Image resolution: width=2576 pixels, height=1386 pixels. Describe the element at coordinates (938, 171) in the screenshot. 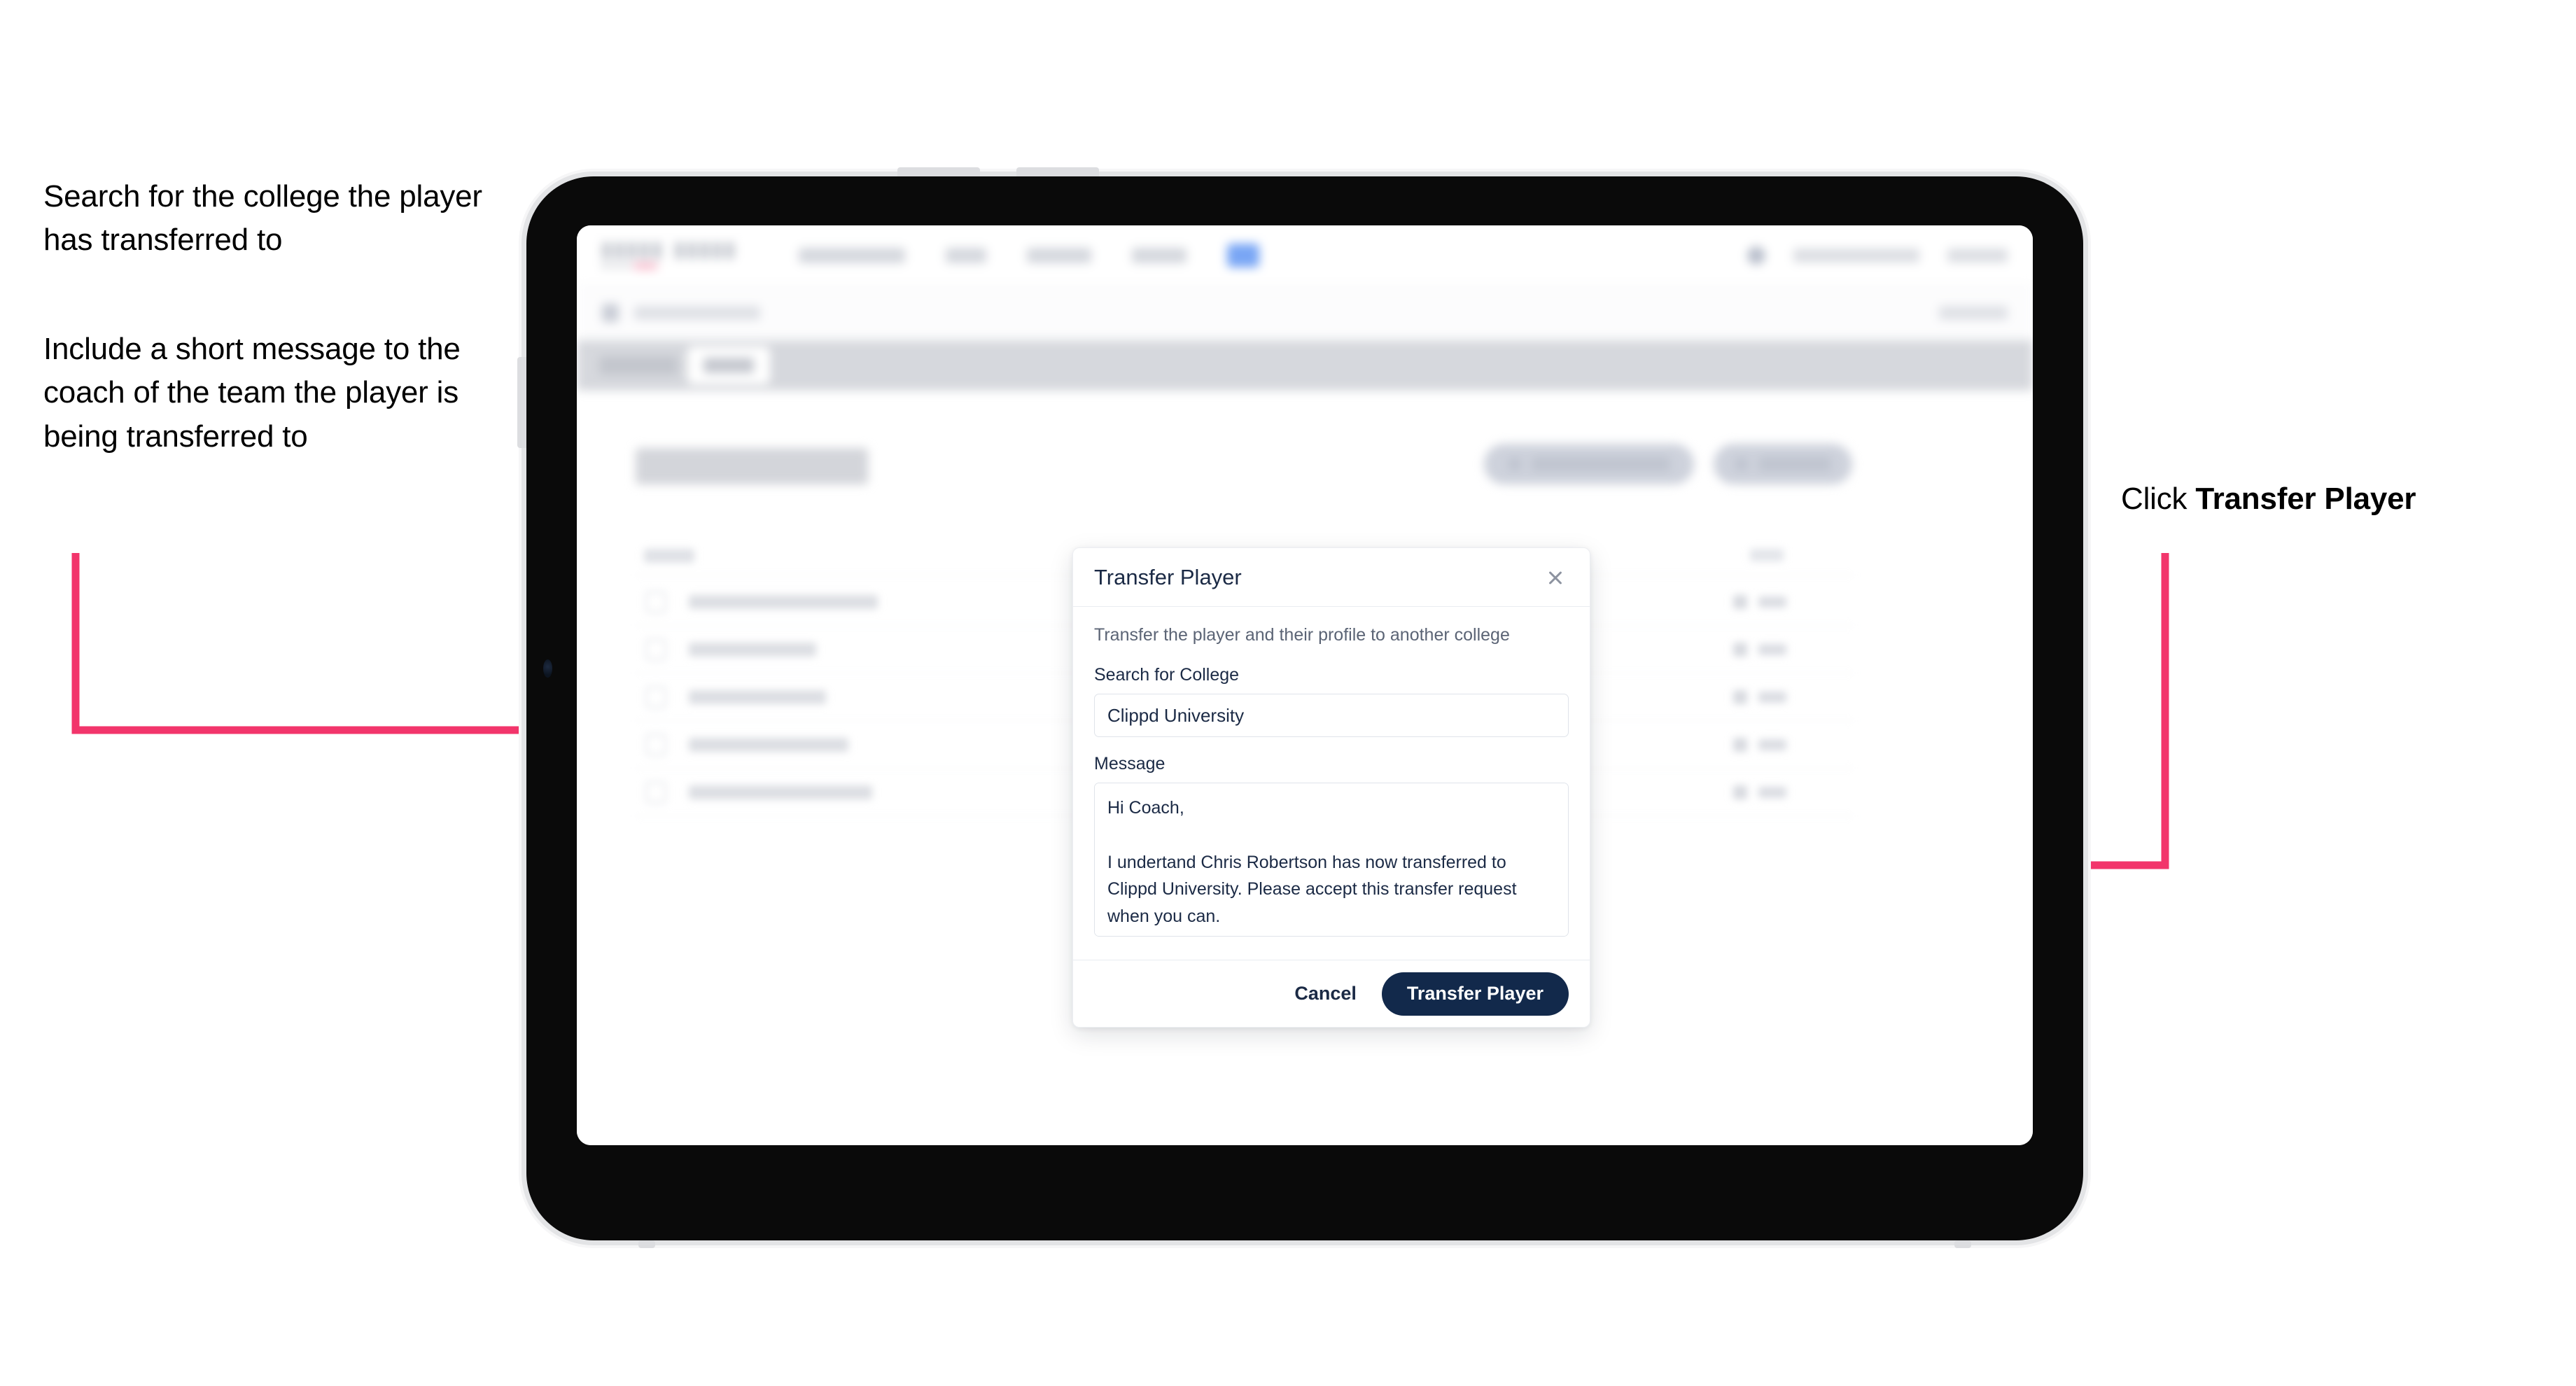

I see `volume-up-button` at that location.